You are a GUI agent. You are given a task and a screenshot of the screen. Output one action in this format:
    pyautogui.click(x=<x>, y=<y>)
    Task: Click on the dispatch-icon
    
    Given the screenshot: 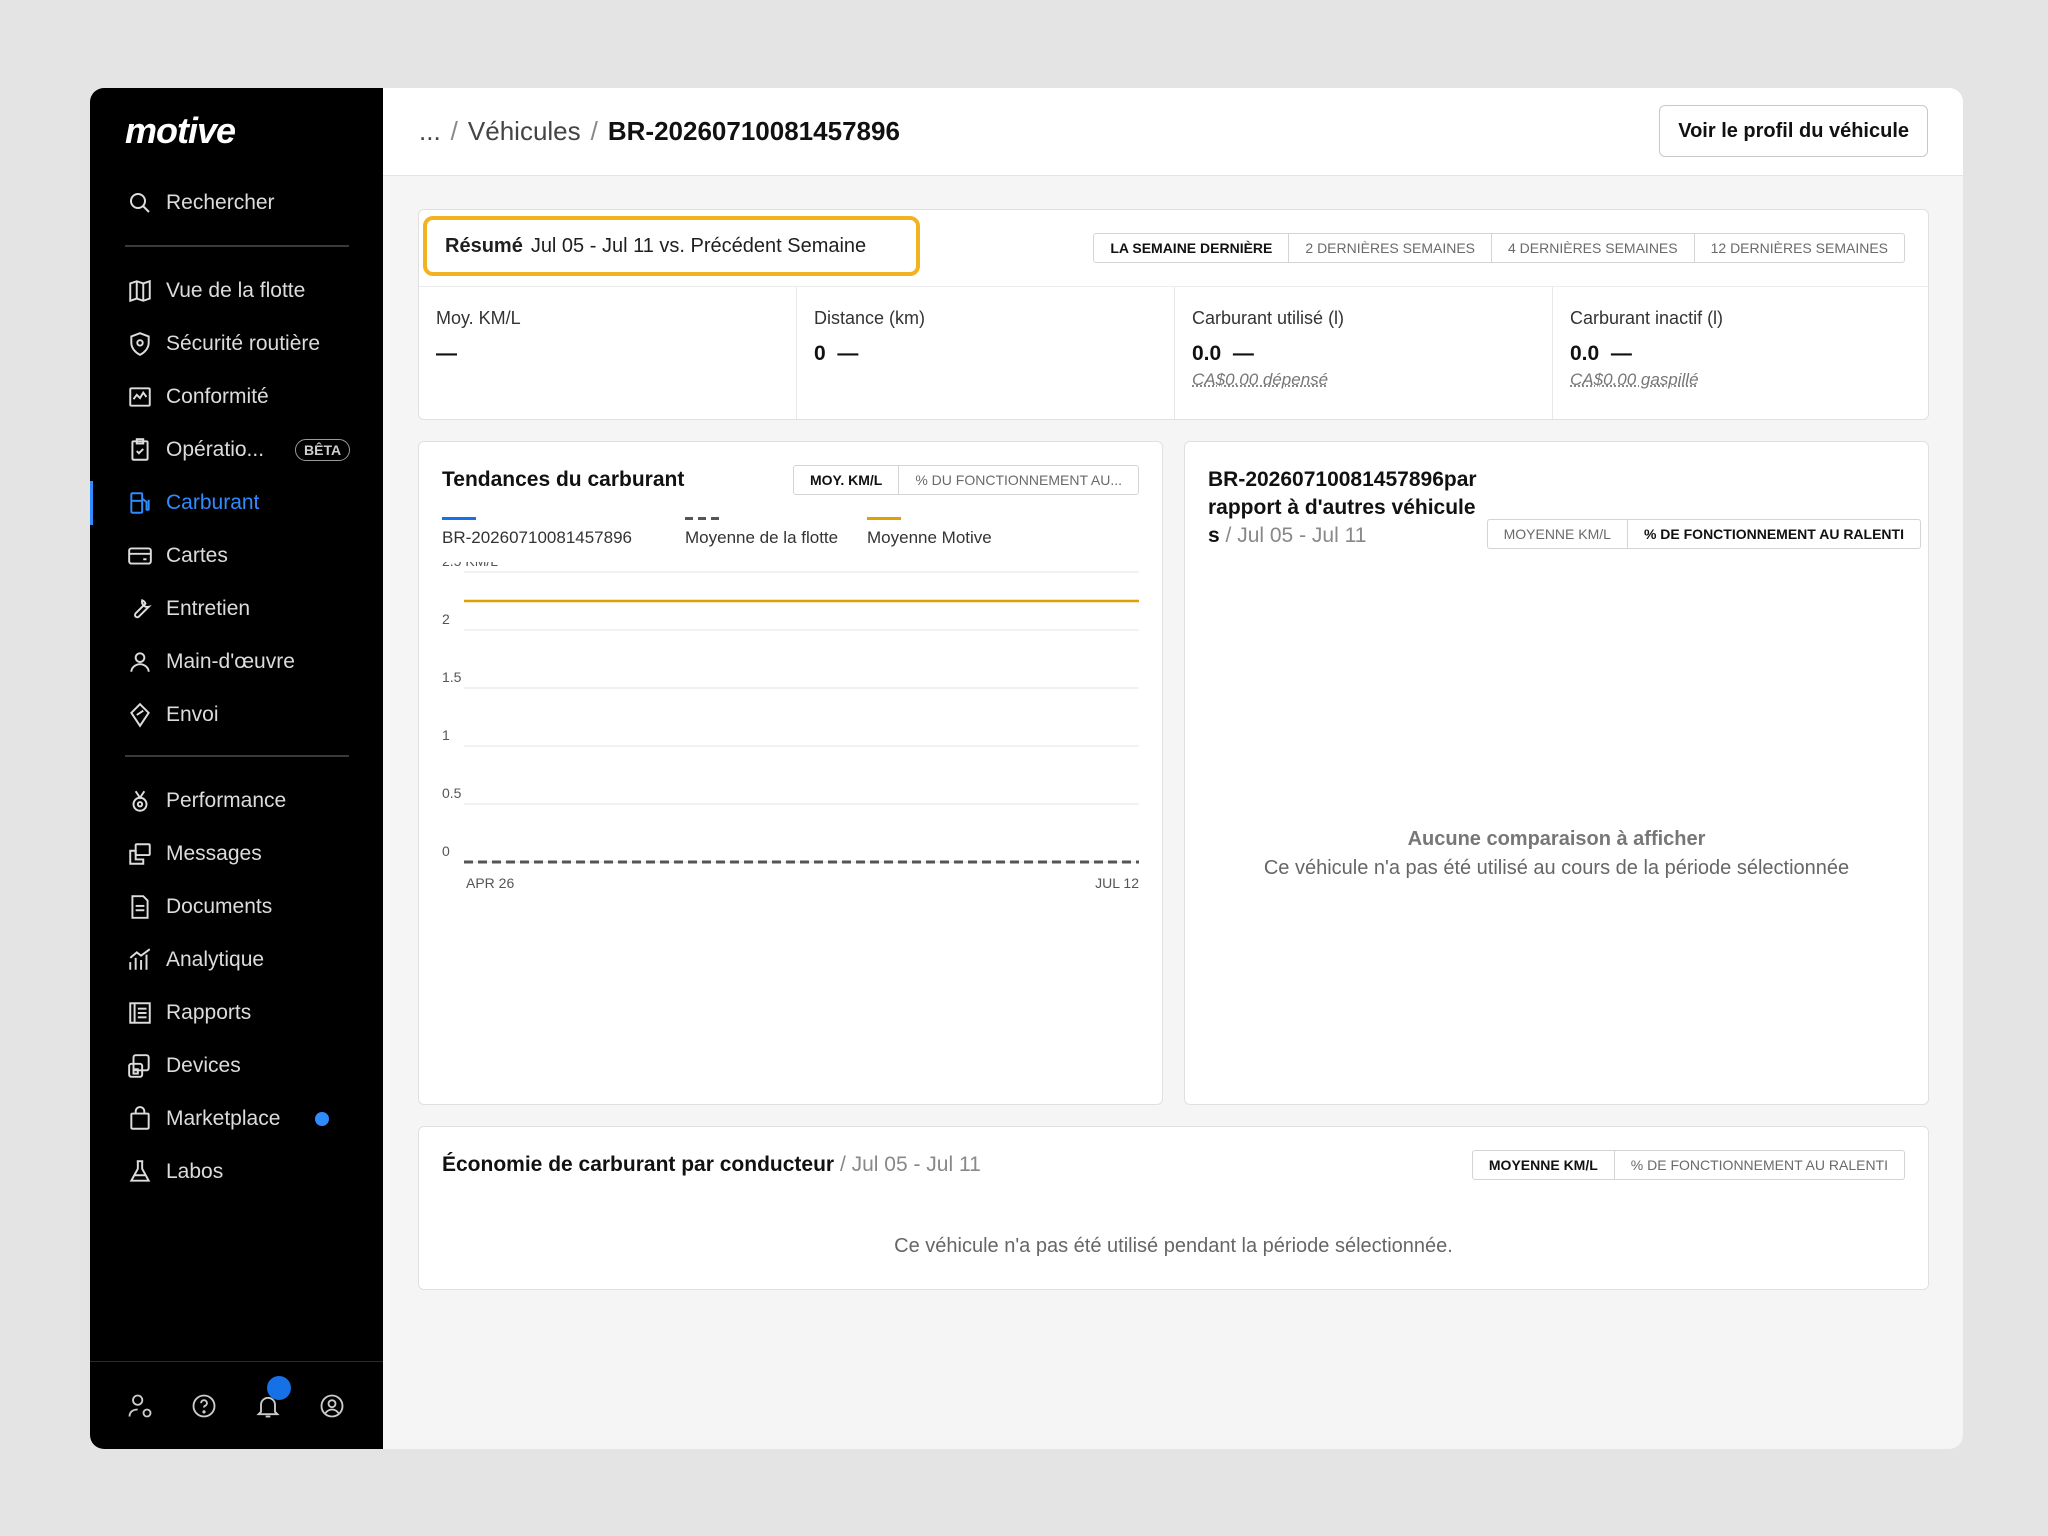 What is the action you would take?
    pyautogui.click(x=140, y=715)
    